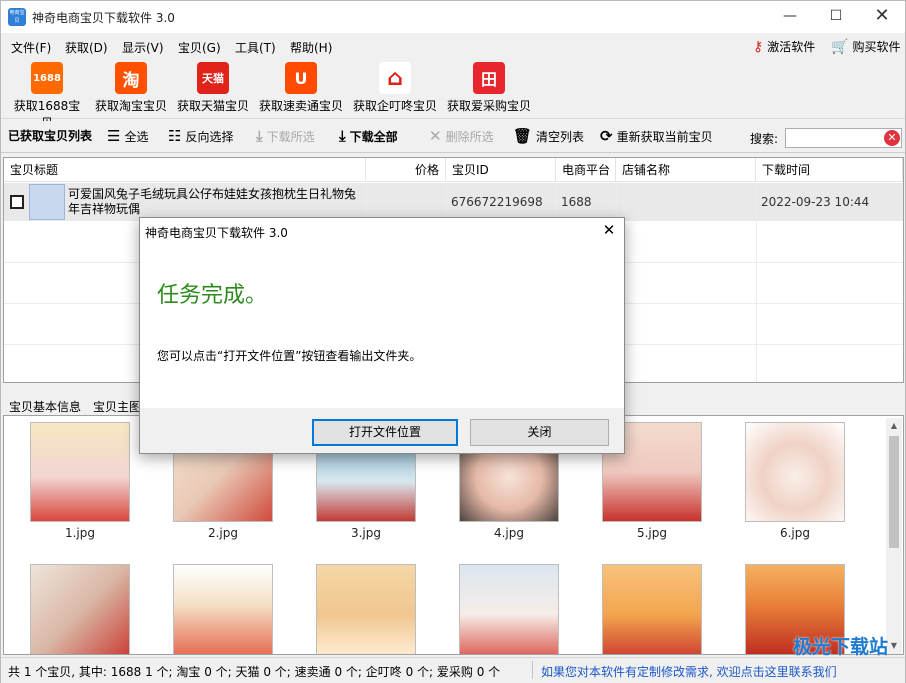  Describe the element at coordinates (892, 138) in the screenshot. I see `clear-search-icon: ✕` at that location.